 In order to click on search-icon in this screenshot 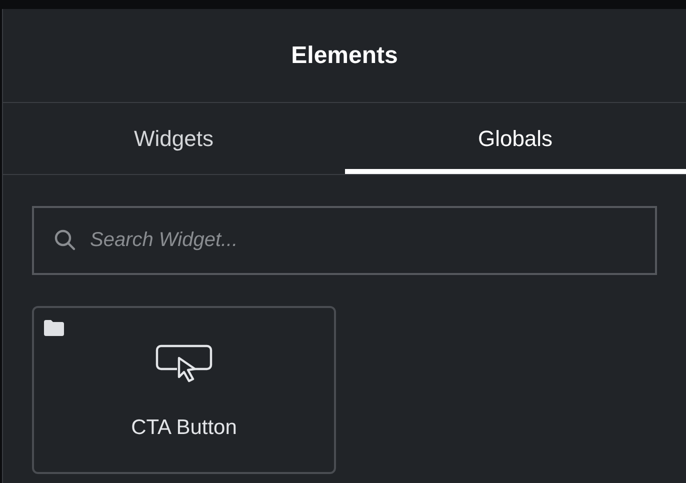, I will do `click(65, 240)`.